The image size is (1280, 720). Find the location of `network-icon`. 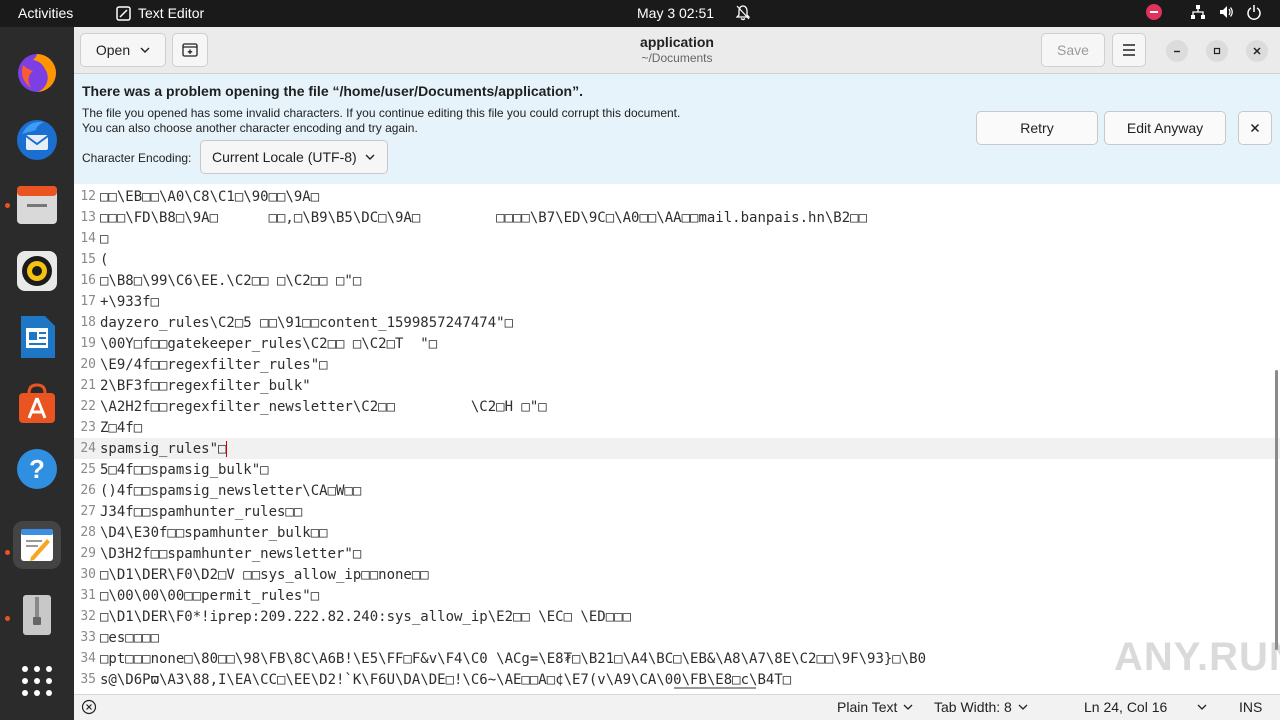

network-icon is located at coordinates (1198, 12).